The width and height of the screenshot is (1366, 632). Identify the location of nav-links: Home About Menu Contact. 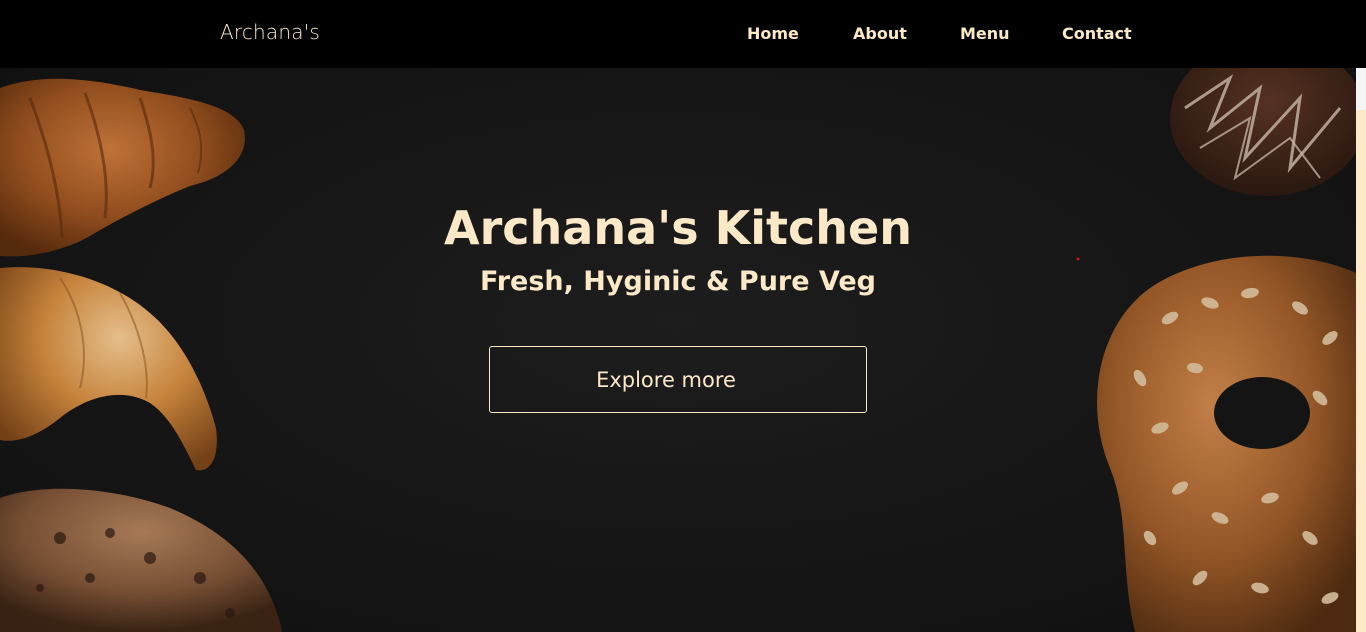
(683, 36).